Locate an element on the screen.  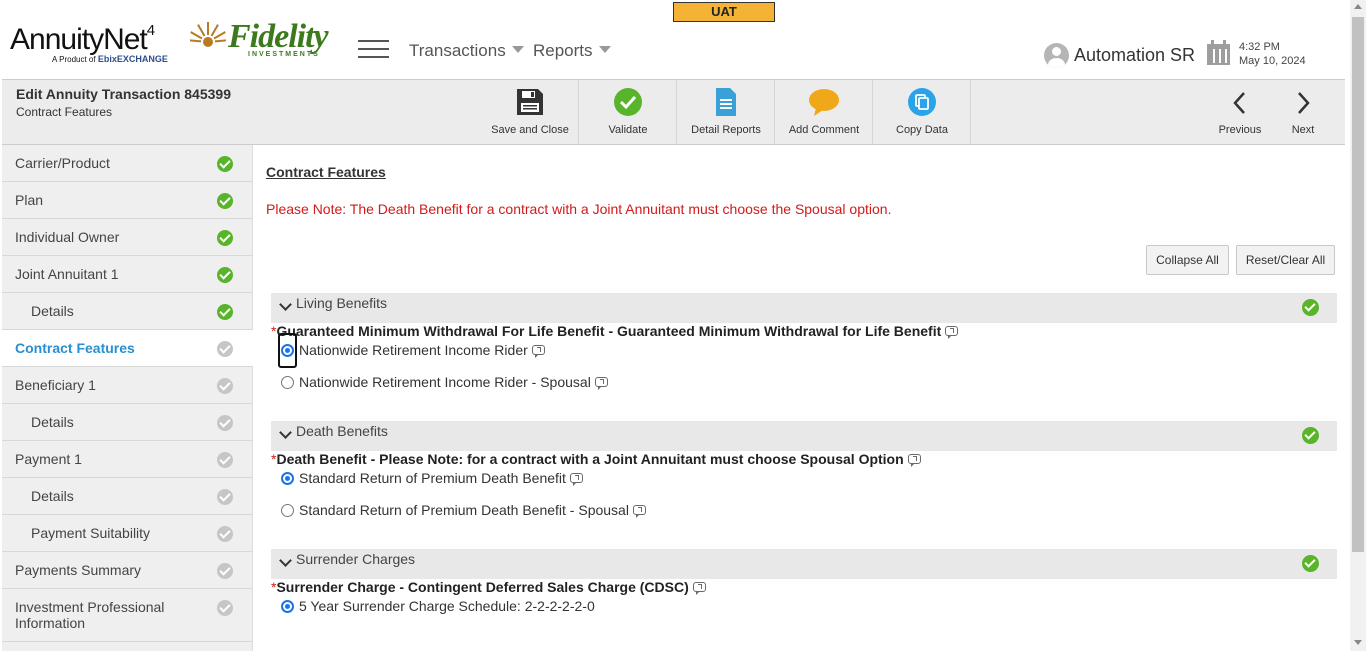
chevron-right-icon is located at coordinates (1304, 103).